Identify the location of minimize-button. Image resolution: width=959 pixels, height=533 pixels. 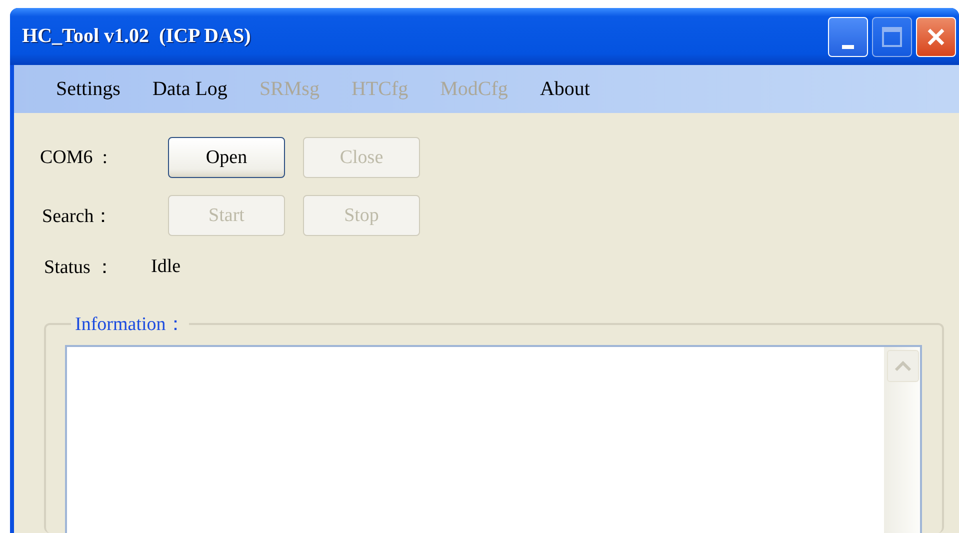
(848, 36).